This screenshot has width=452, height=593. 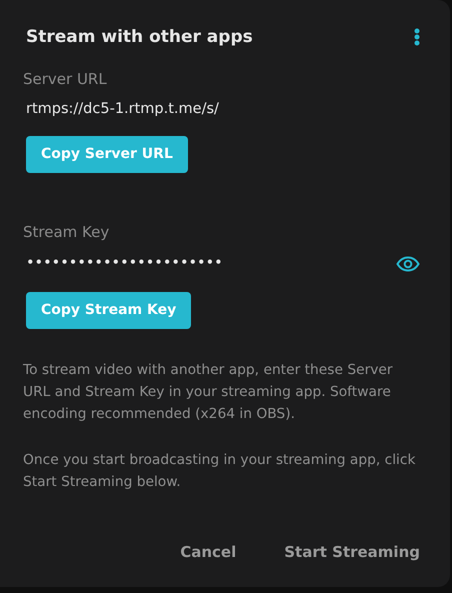 What do you see at coordinates (219, 471) in the screenshot?
I see `instruction-text: Once you start broadcasting in your streaming app, click Start Streaming below.` at bounding box center [219, 471].